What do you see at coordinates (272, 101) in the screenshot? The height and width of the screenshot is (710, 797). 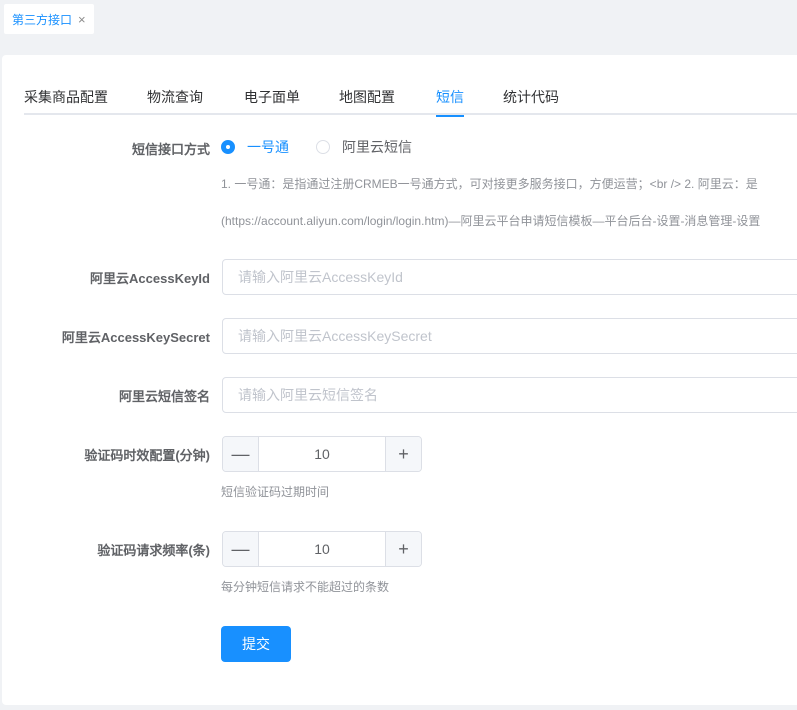 I see `tab-e-waybill: 电子面单` at bounding box center [272, 101].